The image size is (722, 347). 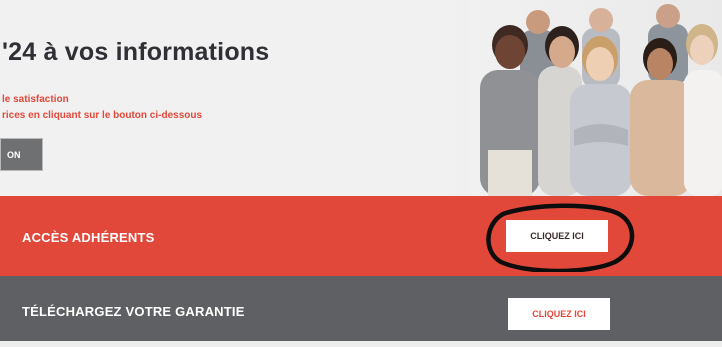 I want to click on hero-title: '24 à vos informations, so click(x=136, y=52).